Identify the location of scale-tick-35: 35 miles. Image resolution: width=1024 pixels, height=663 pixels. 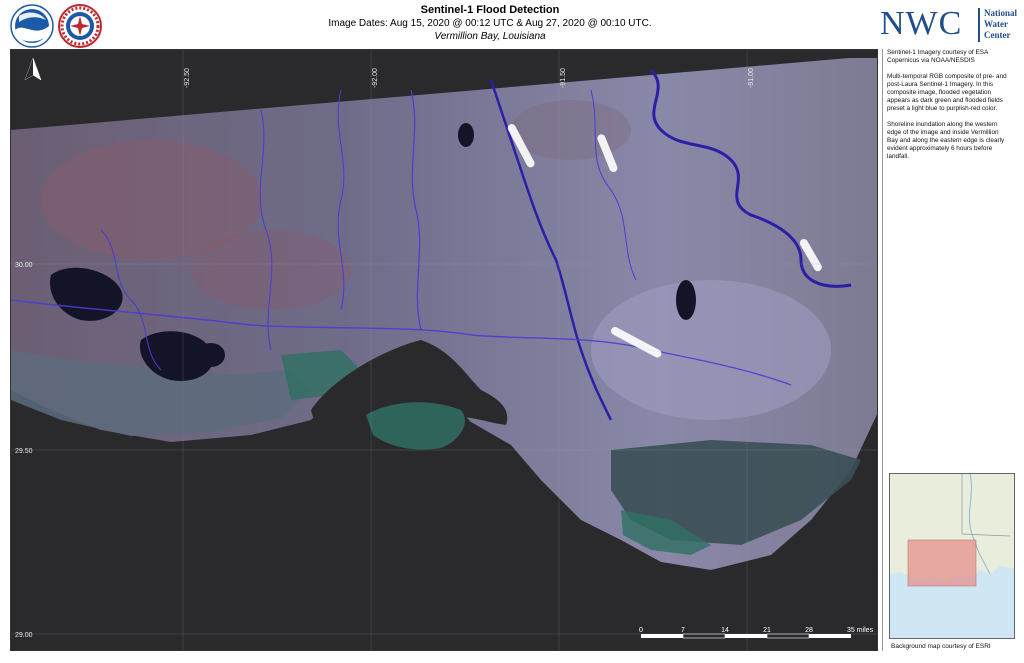
(860, 630).